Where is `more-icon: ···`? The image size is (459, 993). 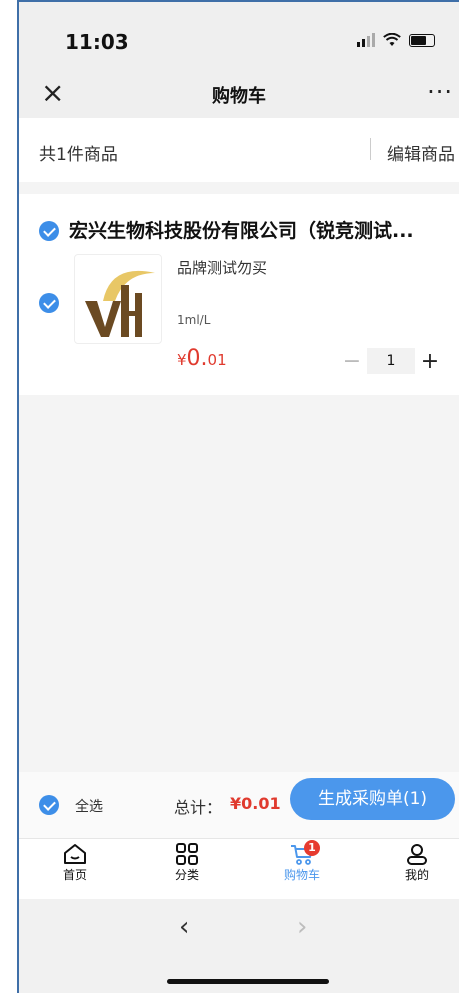
more-icon: ··· is located at coordinates (440, 92).